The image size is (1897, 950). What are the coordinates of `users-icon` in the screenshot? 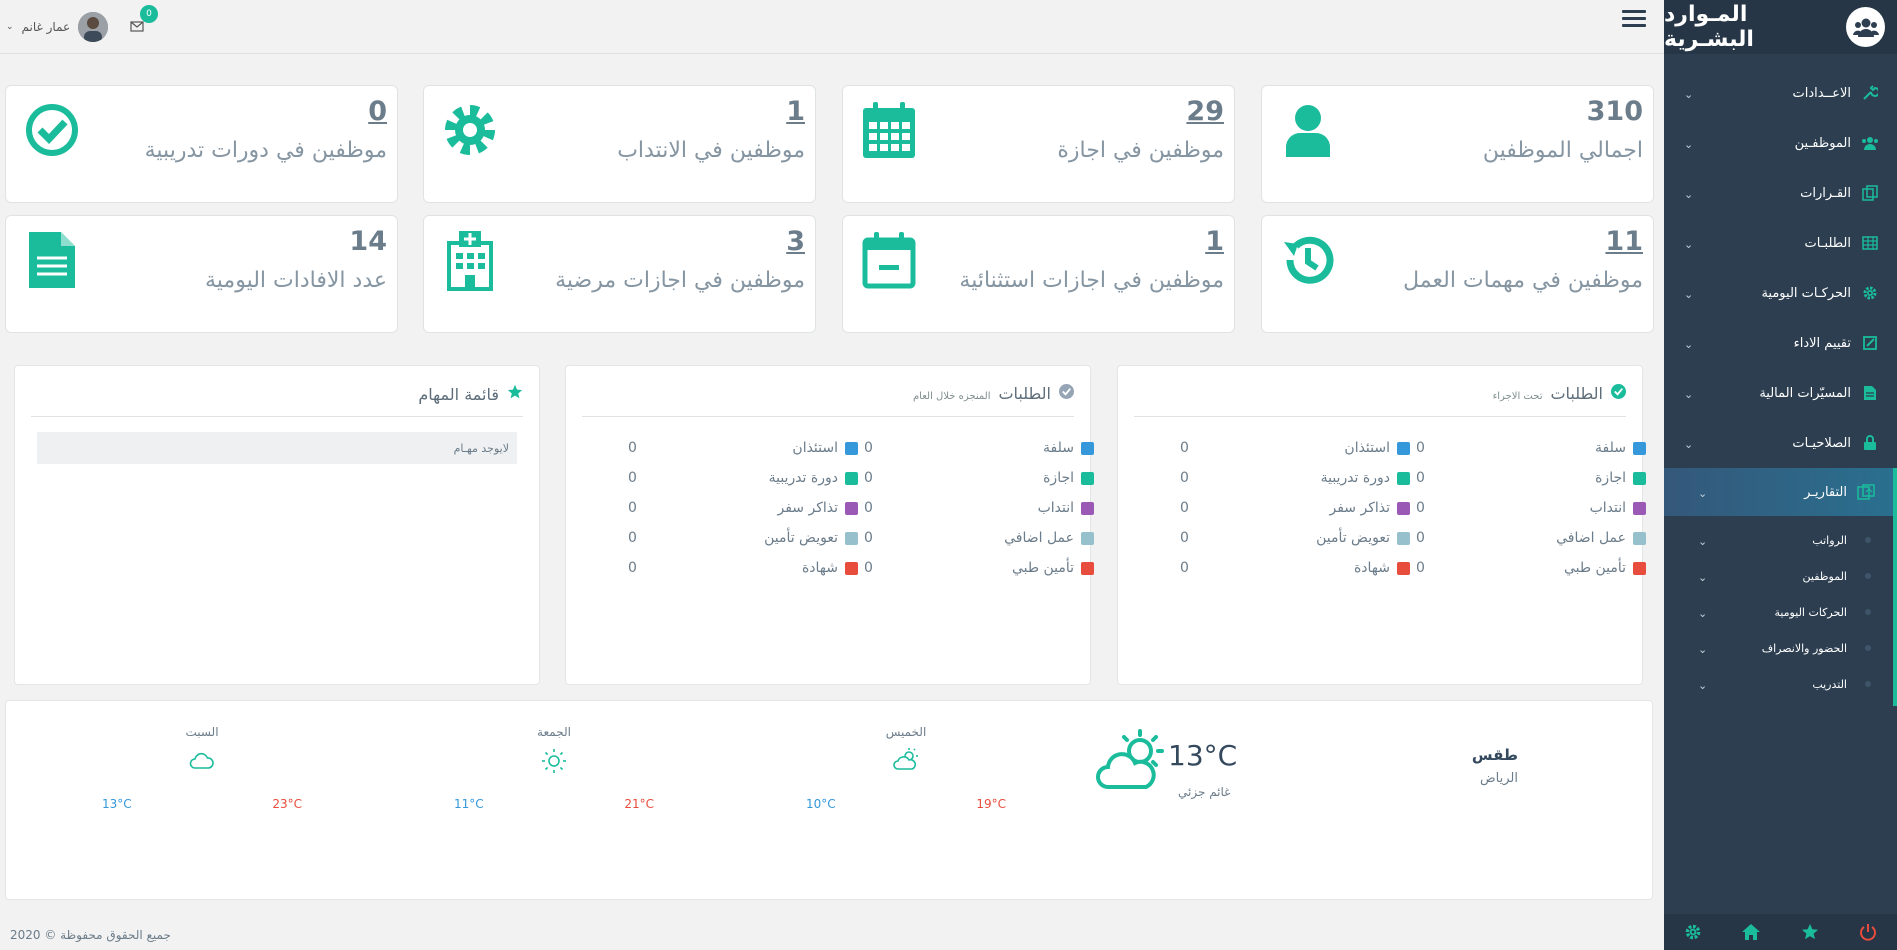 It's located at (1865, 27).